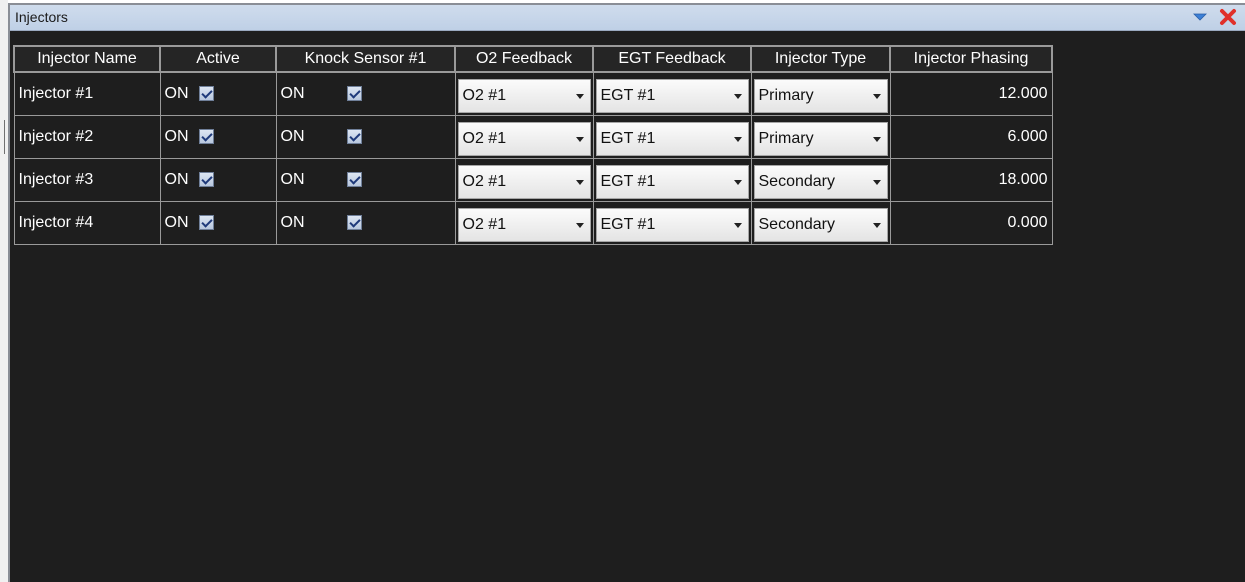 This screenshot has height=582, width=1245. What do you see at coordinates (971, 137) in the screenshot?
I see `injector-phasing-cell: 6.000` at bounding box center [971, 137].